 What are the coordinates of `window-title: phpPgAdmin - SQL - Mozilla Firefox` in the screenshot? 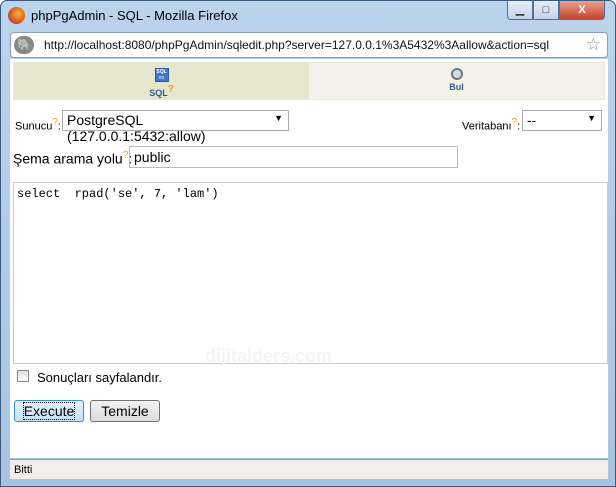 It's located at (134, 15).